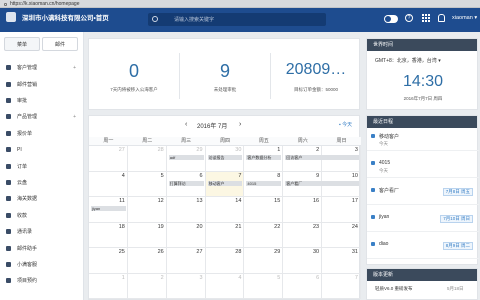 Image resolution: width=480 pixels, height=300 pixels. Describe the element at coordinates (160, 150) in the screenshot. I see `day-number: 28` at that location.